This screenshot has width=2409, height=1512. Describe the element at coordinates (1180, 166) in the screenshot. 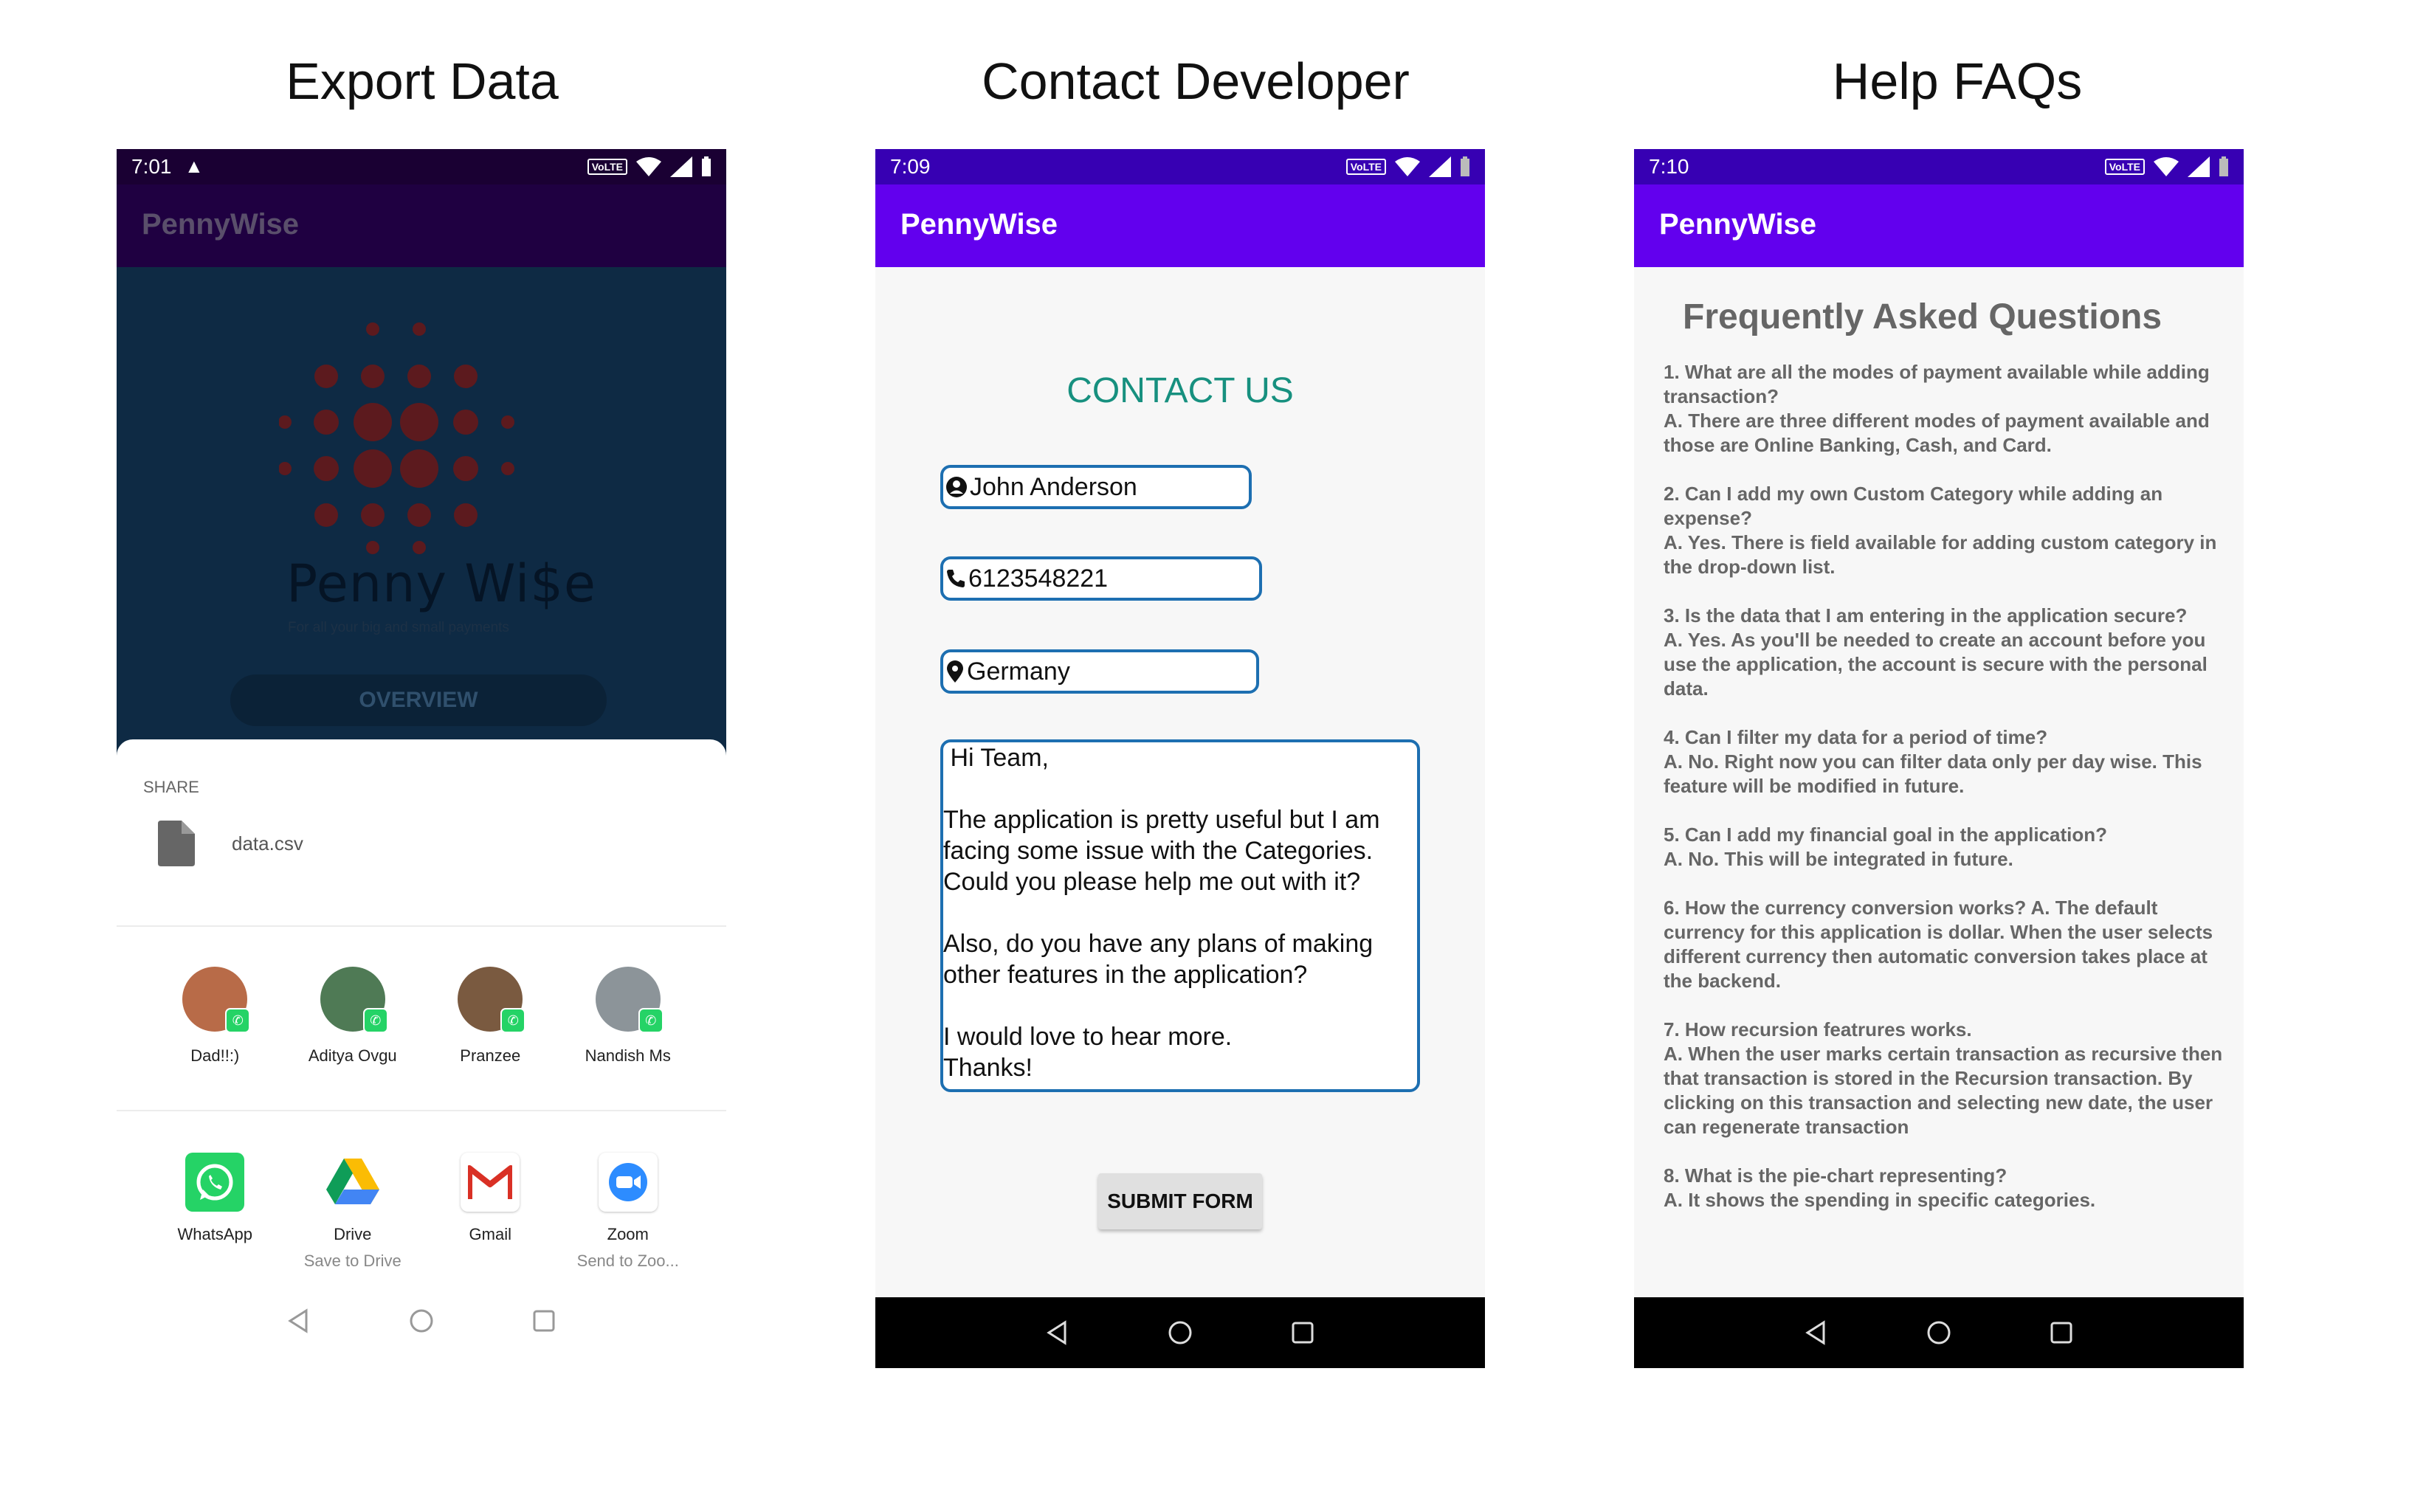

I see `status-bar: 7:09 VoLTE` at that location.